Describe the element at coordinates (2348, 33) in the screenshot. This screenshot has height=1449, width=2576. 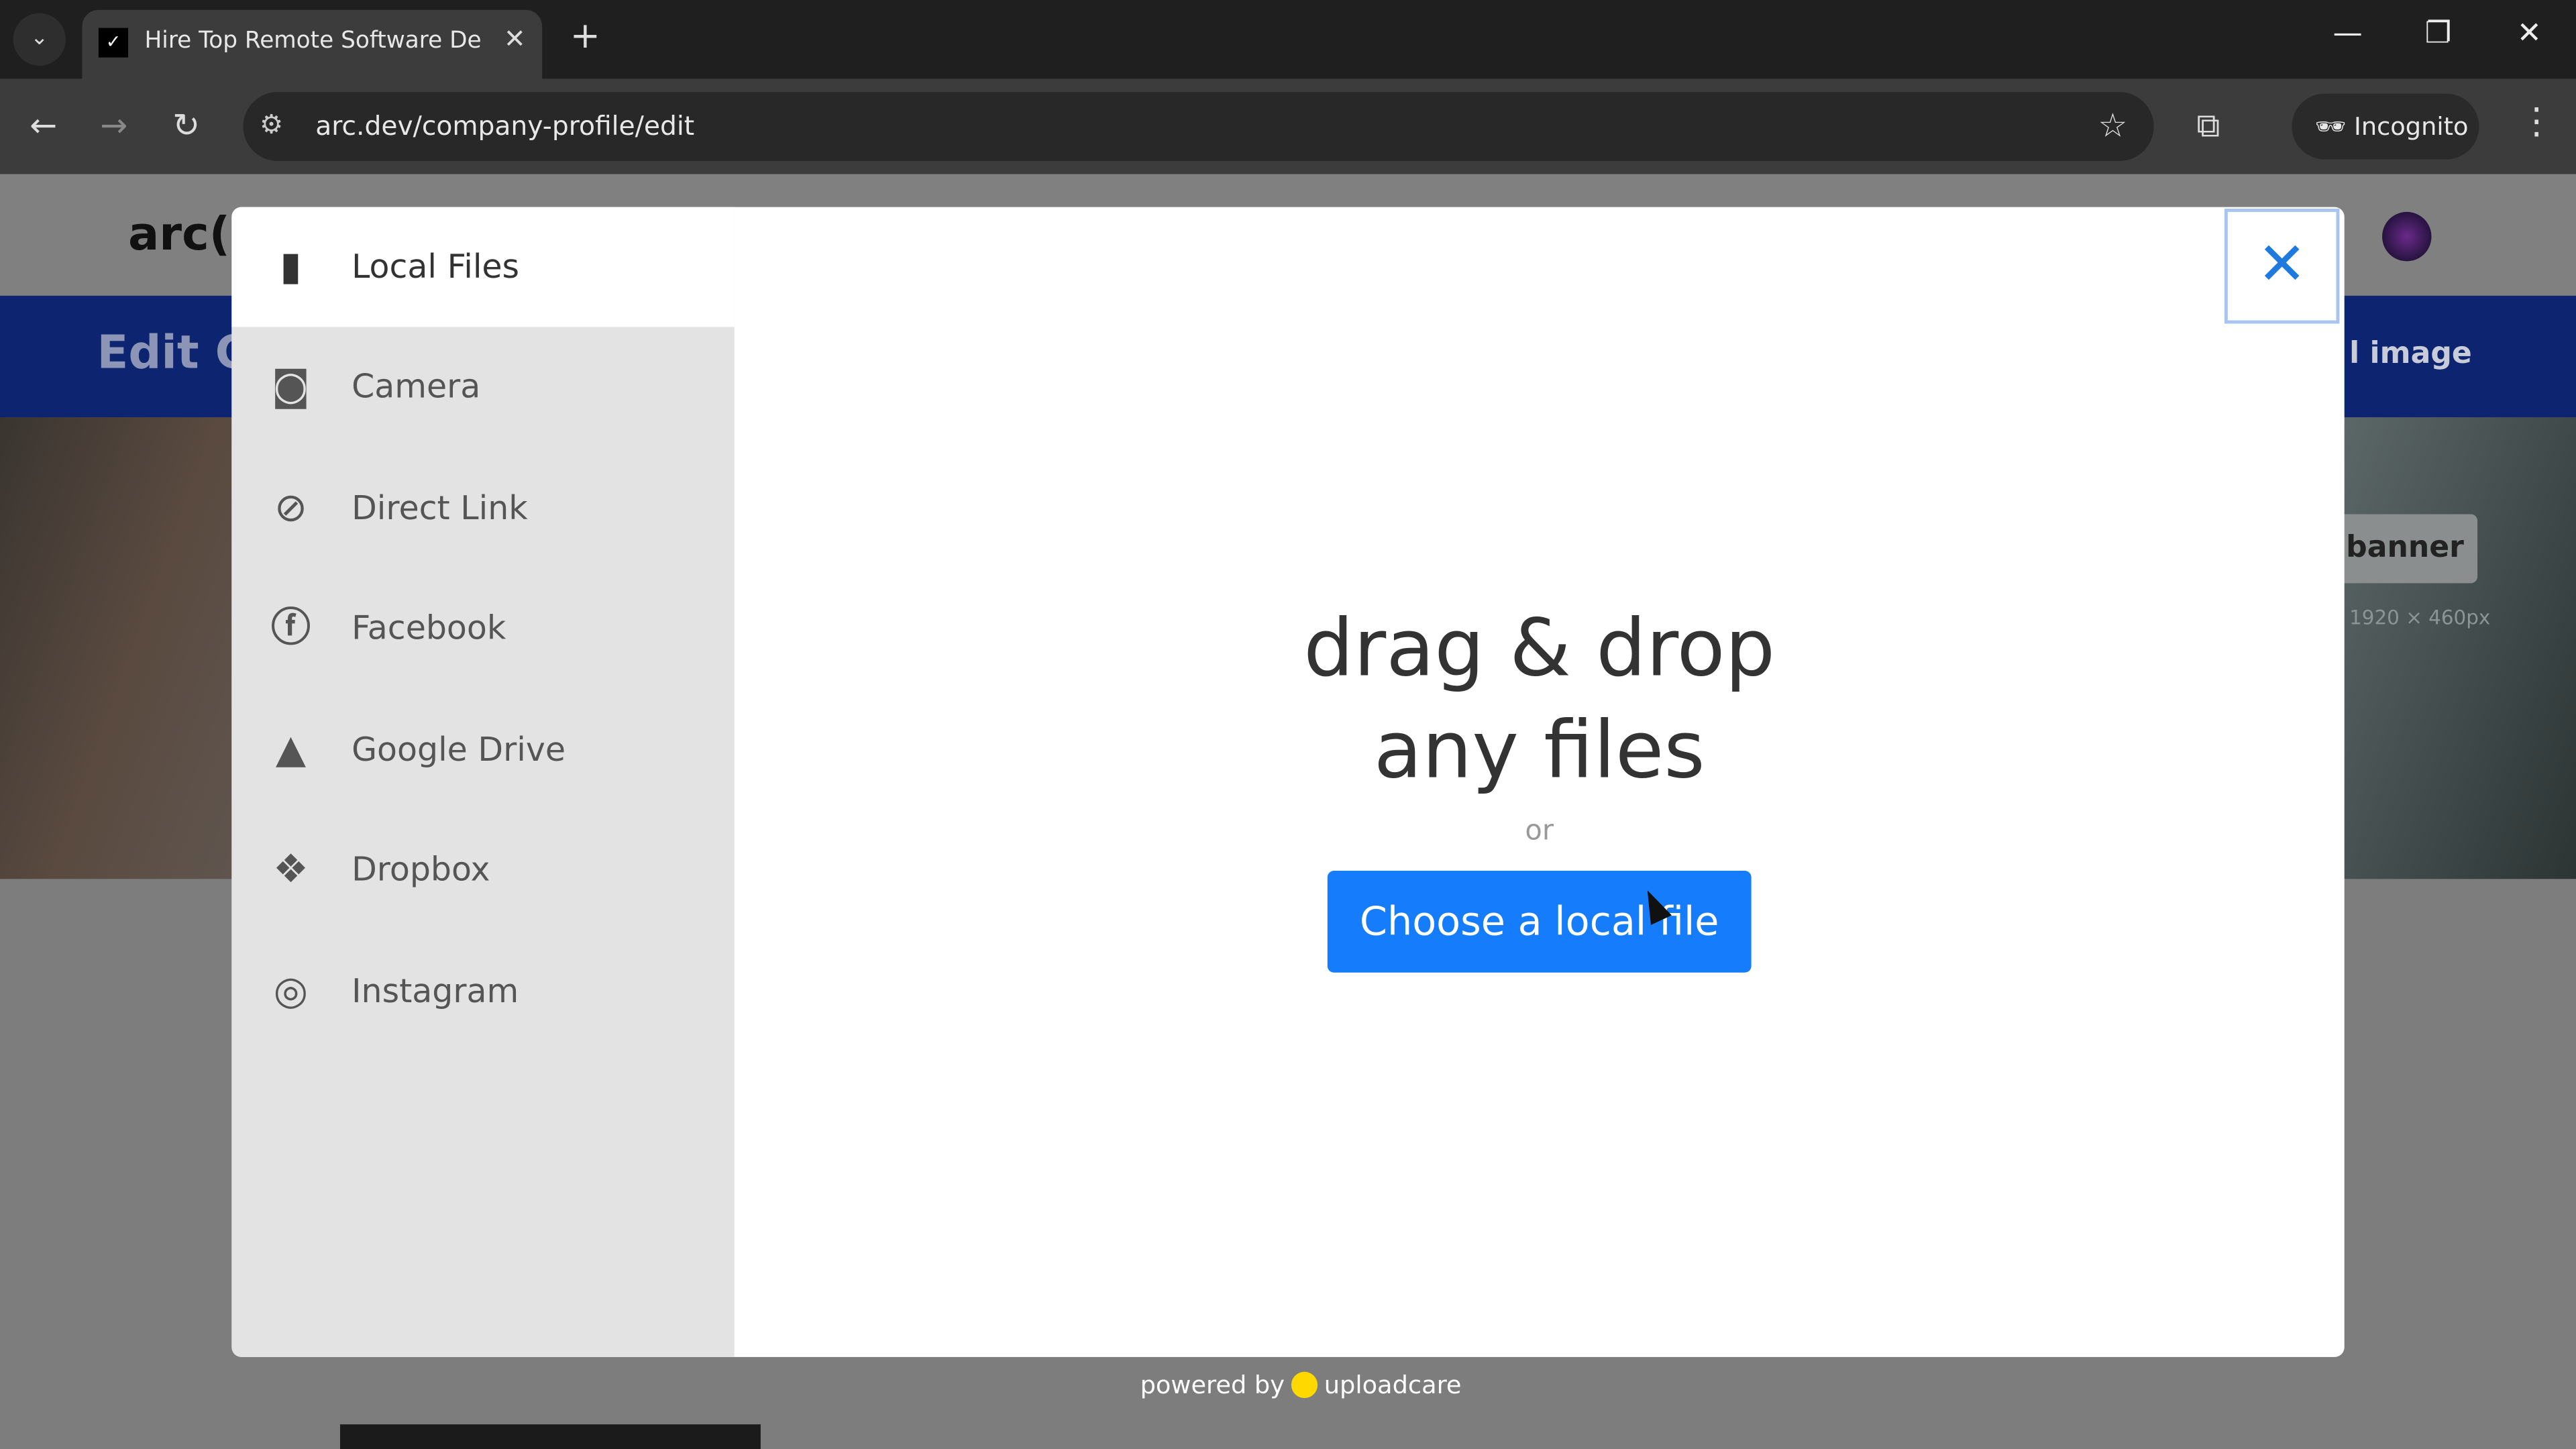
I see `minimize-button: —` at that location.